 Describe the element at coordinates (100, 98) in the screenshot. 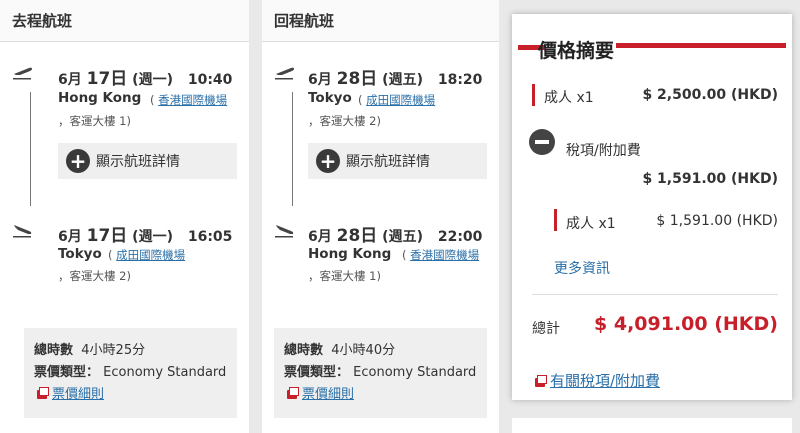

I see `outbound-depart-city: Hong Kong` at that location.